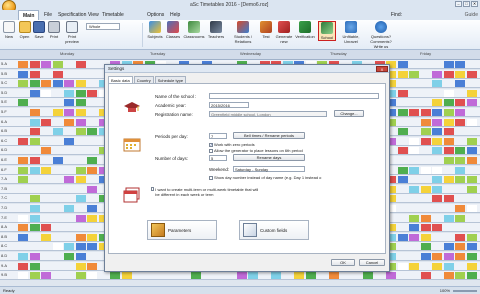 Image resolution: width=480 pixels, height=294 pixels. What do you see at coordinates (232, 144) in the screenshot?
I see `work-zero-periods-checkbox: ✓ Work with zero periods` at bounding box center [232, 144].